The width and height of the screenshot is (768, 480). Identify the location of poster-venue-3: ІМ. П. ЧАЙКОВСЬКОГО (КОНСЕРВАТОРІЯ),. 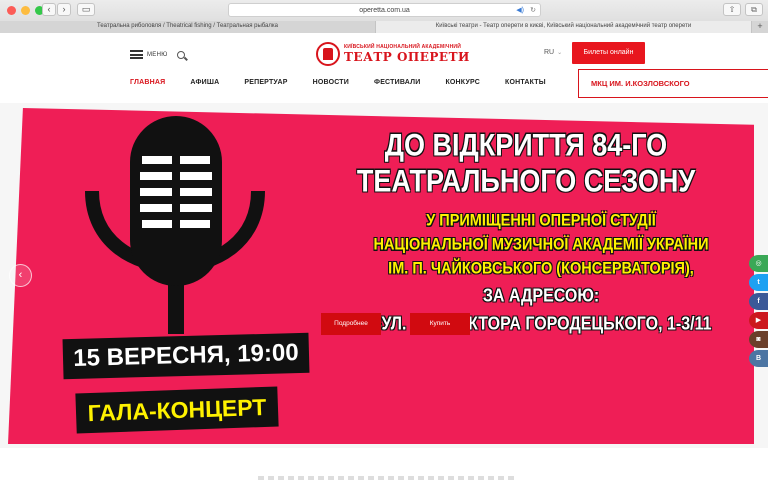
(541, 269).